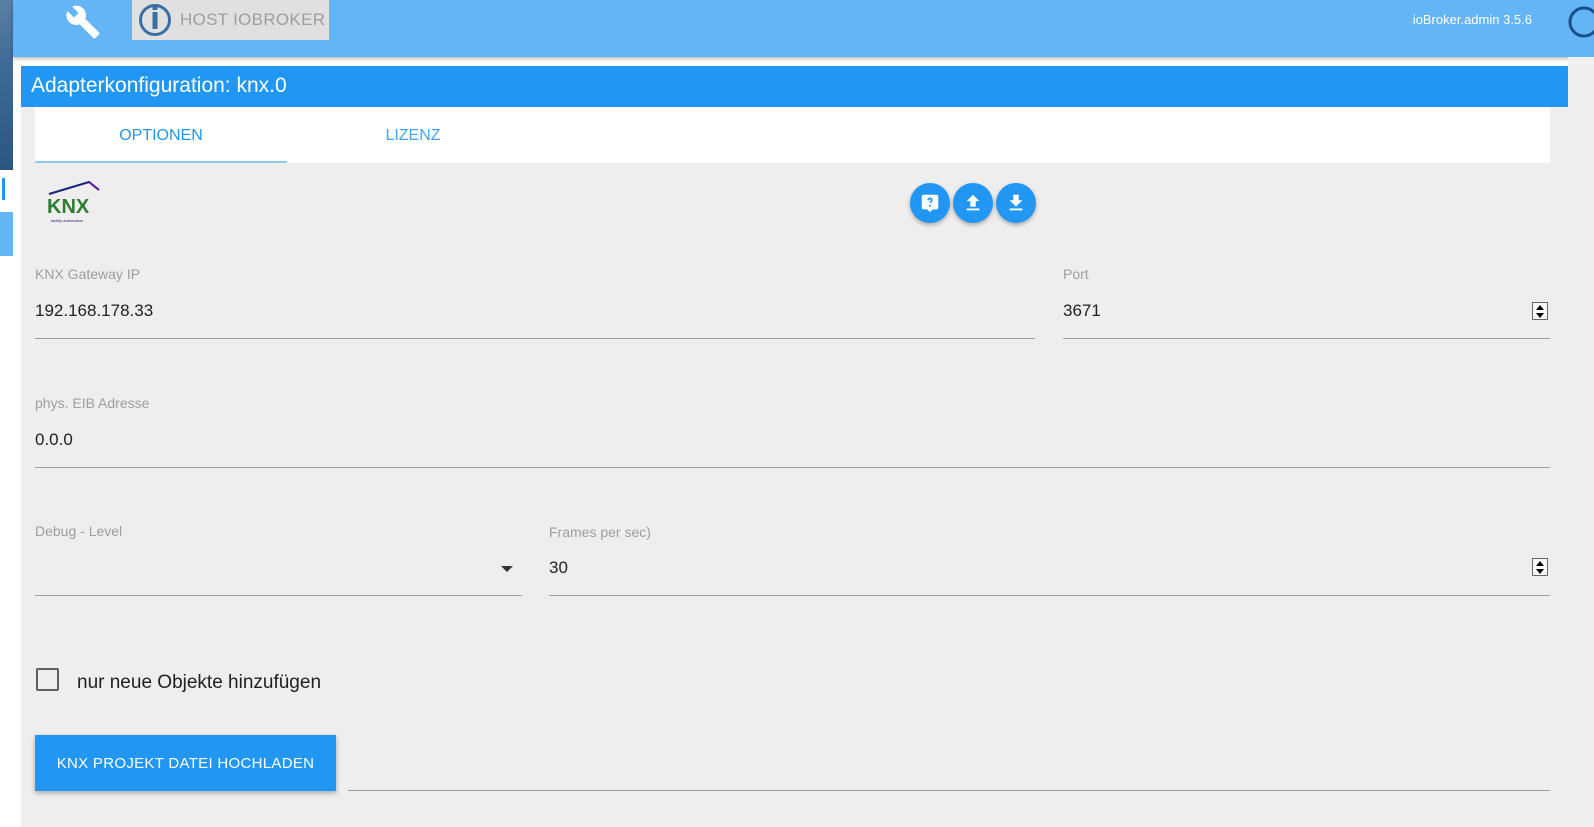 The width and height of the screenshot is (1594, 827). I want to click on upload-file-underline, so click(949, 790).